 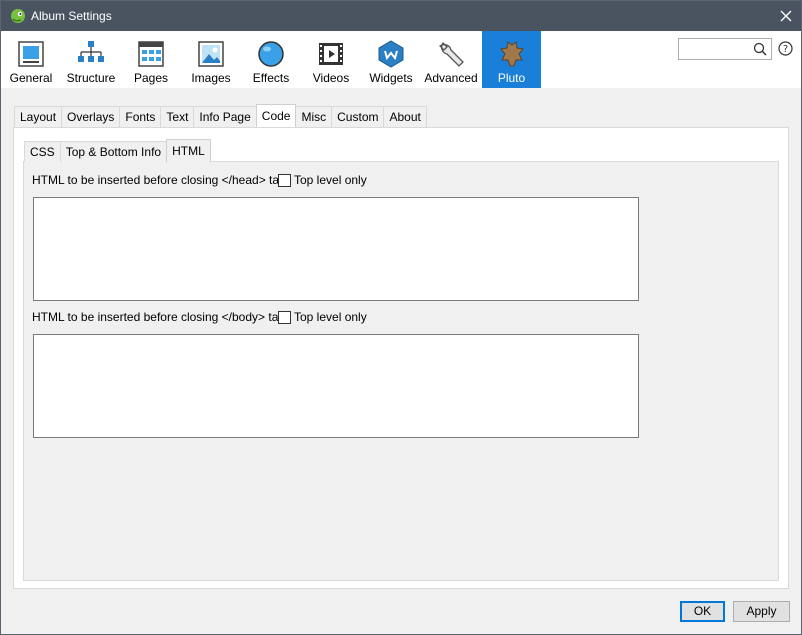 I want to click on videos-icon, so click(x=331, y=54).